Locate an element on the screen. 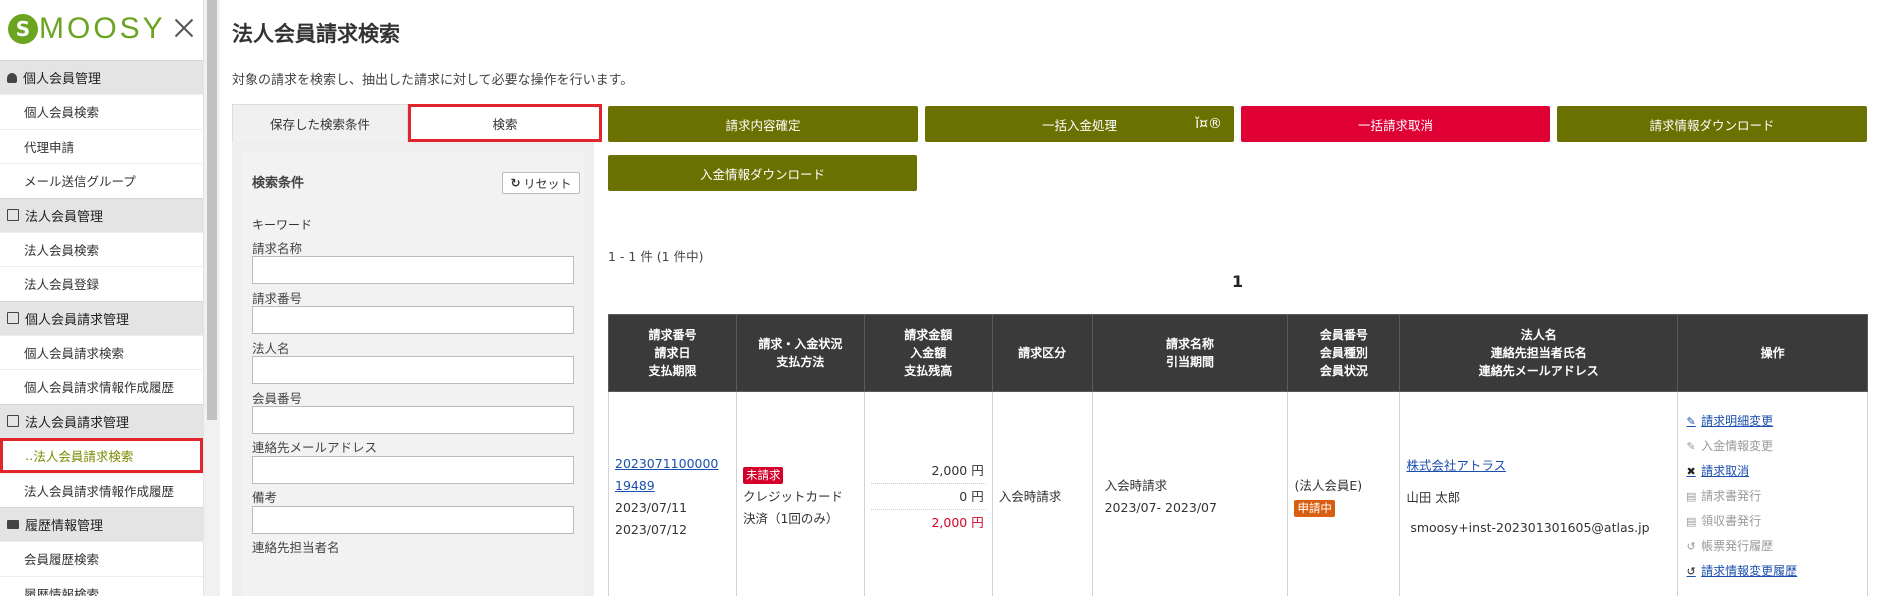 The height and width of the screenshot is (596, 1890). nav-item-corporate-billing-history: 法人会員請求情報作成履歴 is located at coordinates (101, 489).